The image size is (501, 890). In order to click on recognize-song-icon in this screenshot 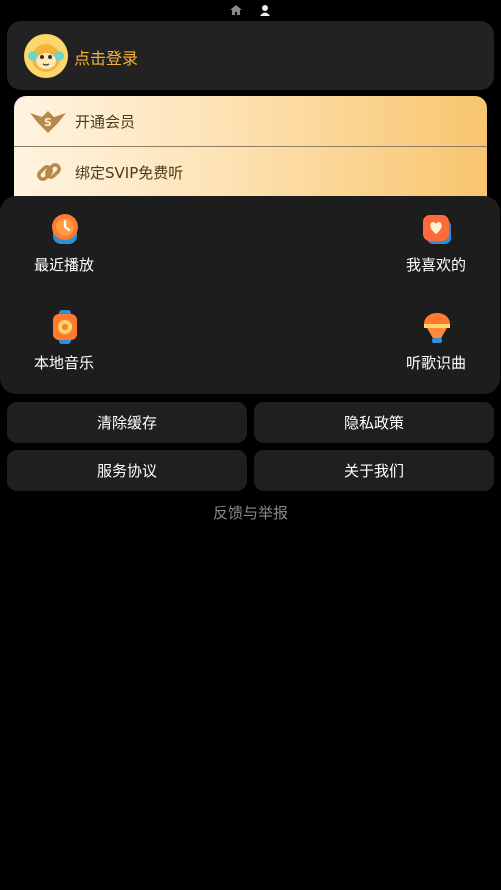, I will do `click(437, 328)`.